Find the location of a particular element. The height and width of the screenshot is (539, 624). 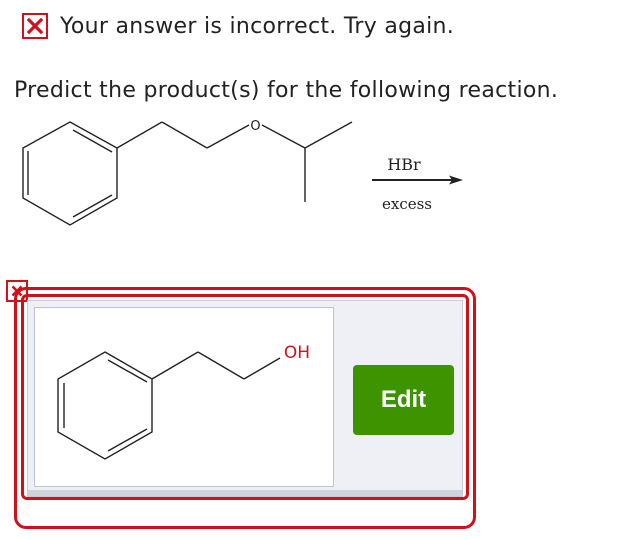

feedback-message: Your answer is incorrect. Try again. is located at coordinates (238, 26).